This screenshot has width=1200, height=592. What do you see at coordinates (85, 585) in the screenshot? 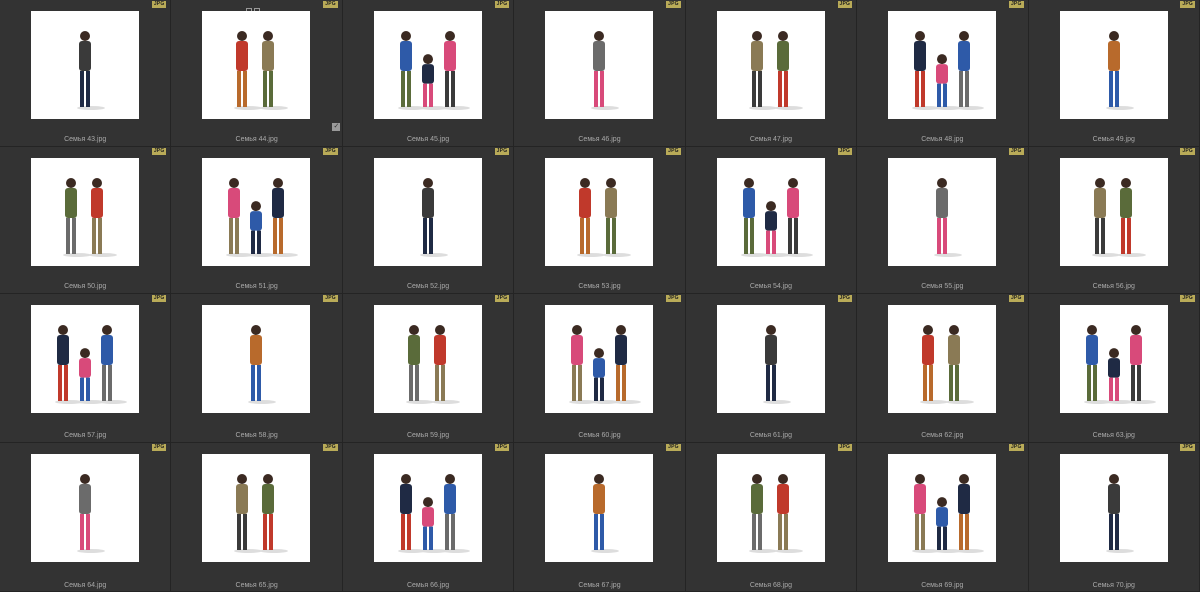
I see `file-name-label: Семья 64.jpg` at bounding box center [85, 585].